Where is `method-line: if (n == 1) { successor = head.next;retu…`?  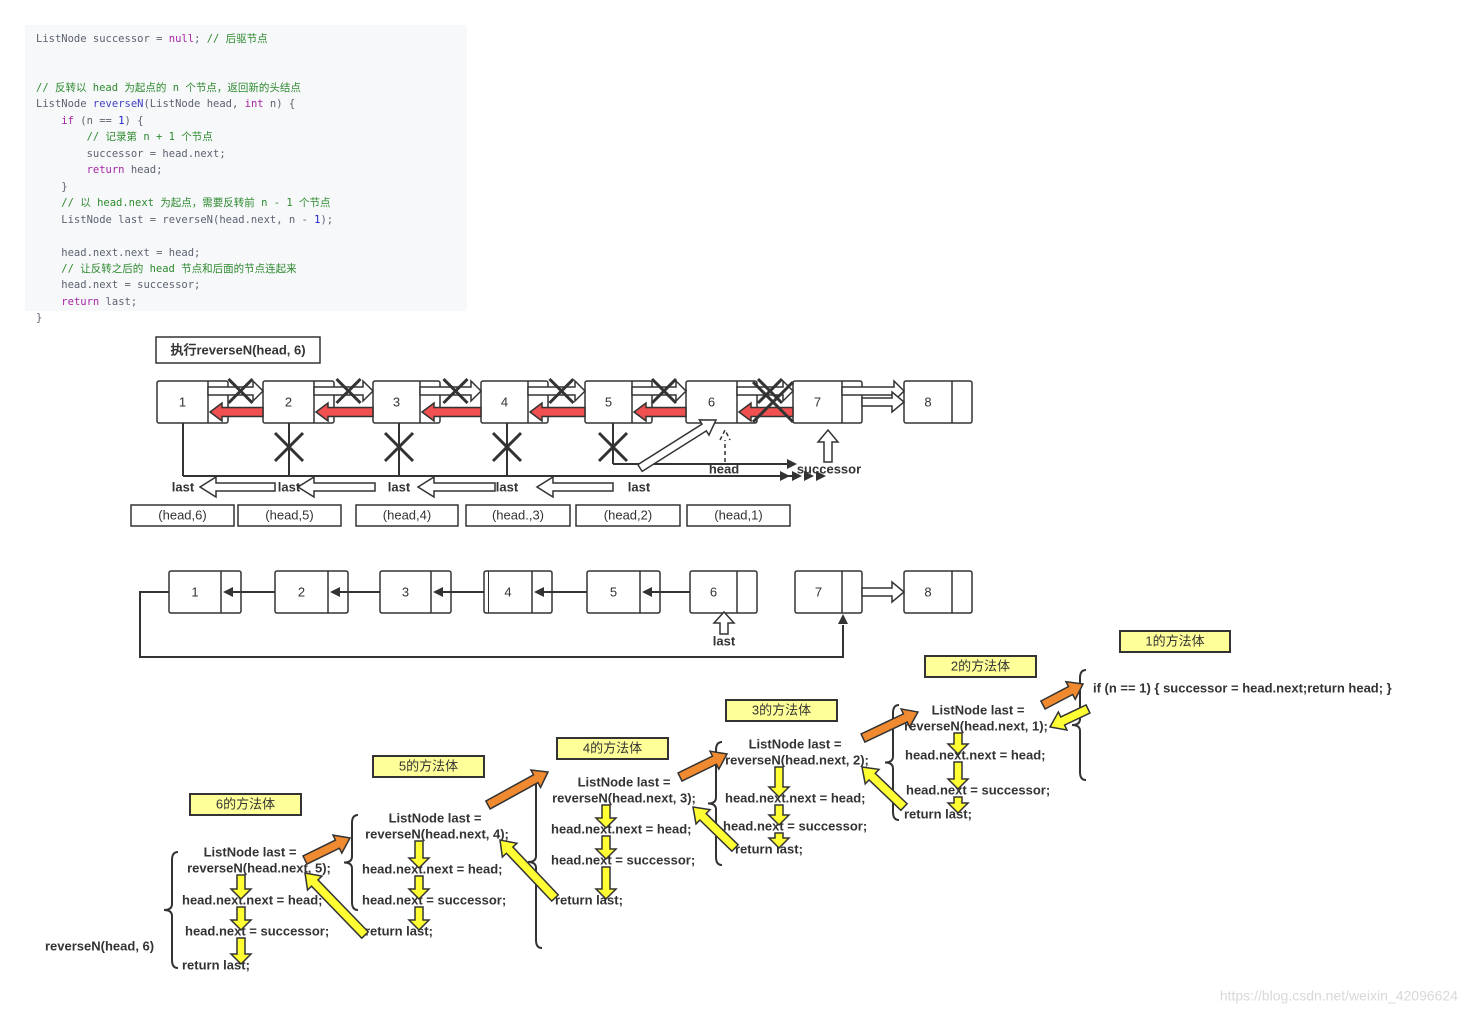
method-line: if (n == 1) { successor = head.next;retu… is located at coordinates (1242, 687).